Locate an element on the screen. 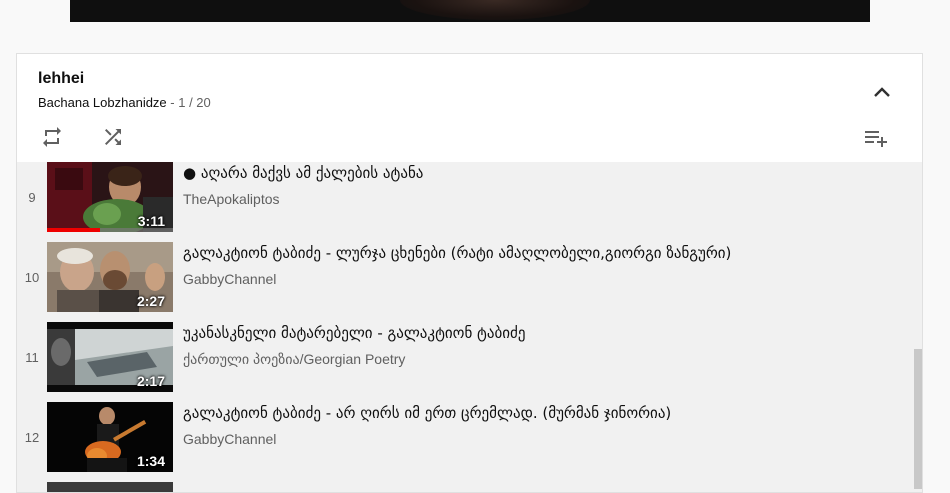 Image resolution: width=950 pixels, height=493 pixels. loop-playlist-button is located at coordinates (52, 137).